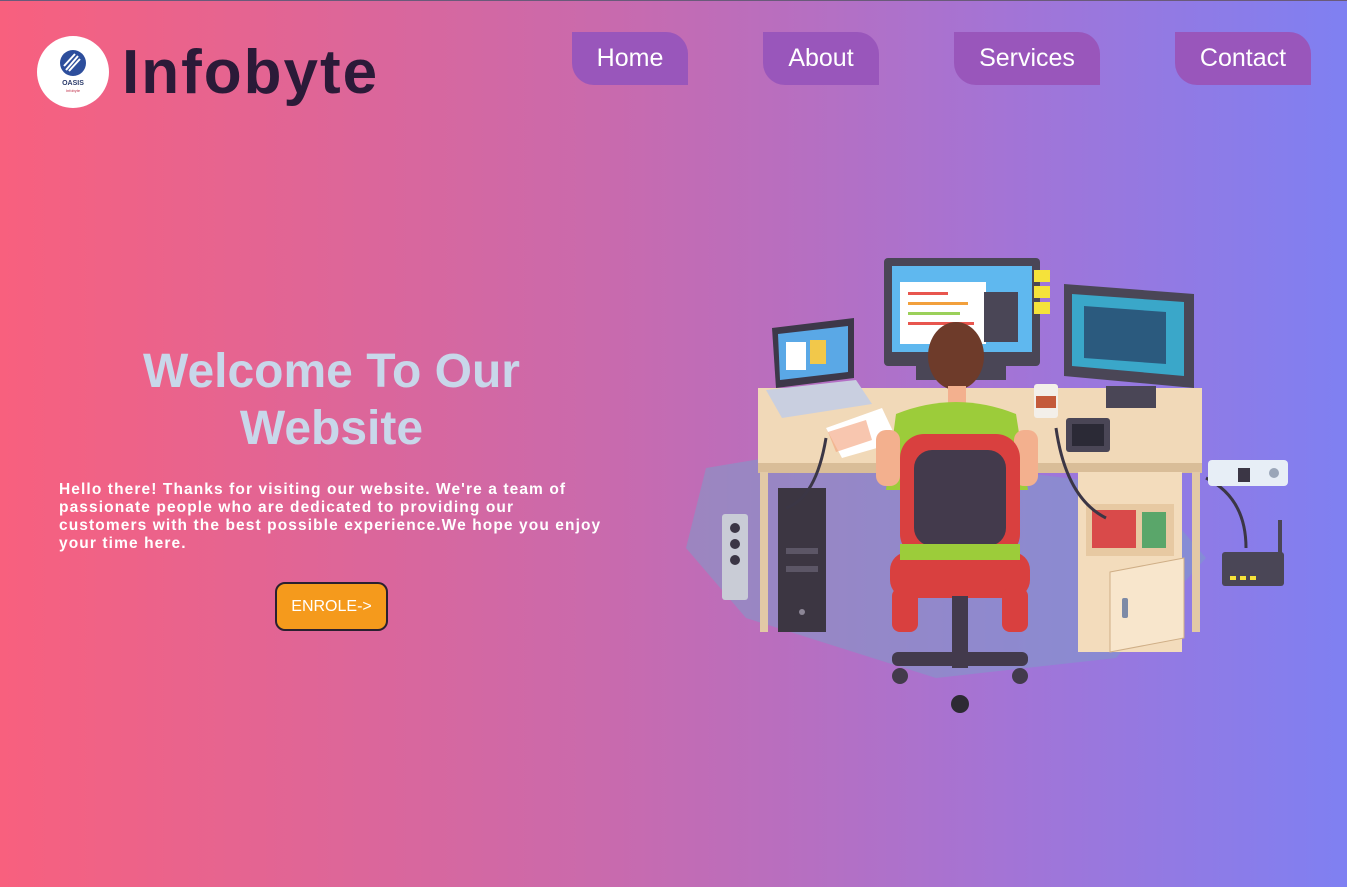 This screenshot has width=1347, height=887. What do you see at coordinates (331, 400) in the screenshot?
I see `hero-title: Welcome To Our Website` at bounding box center [331, 400].